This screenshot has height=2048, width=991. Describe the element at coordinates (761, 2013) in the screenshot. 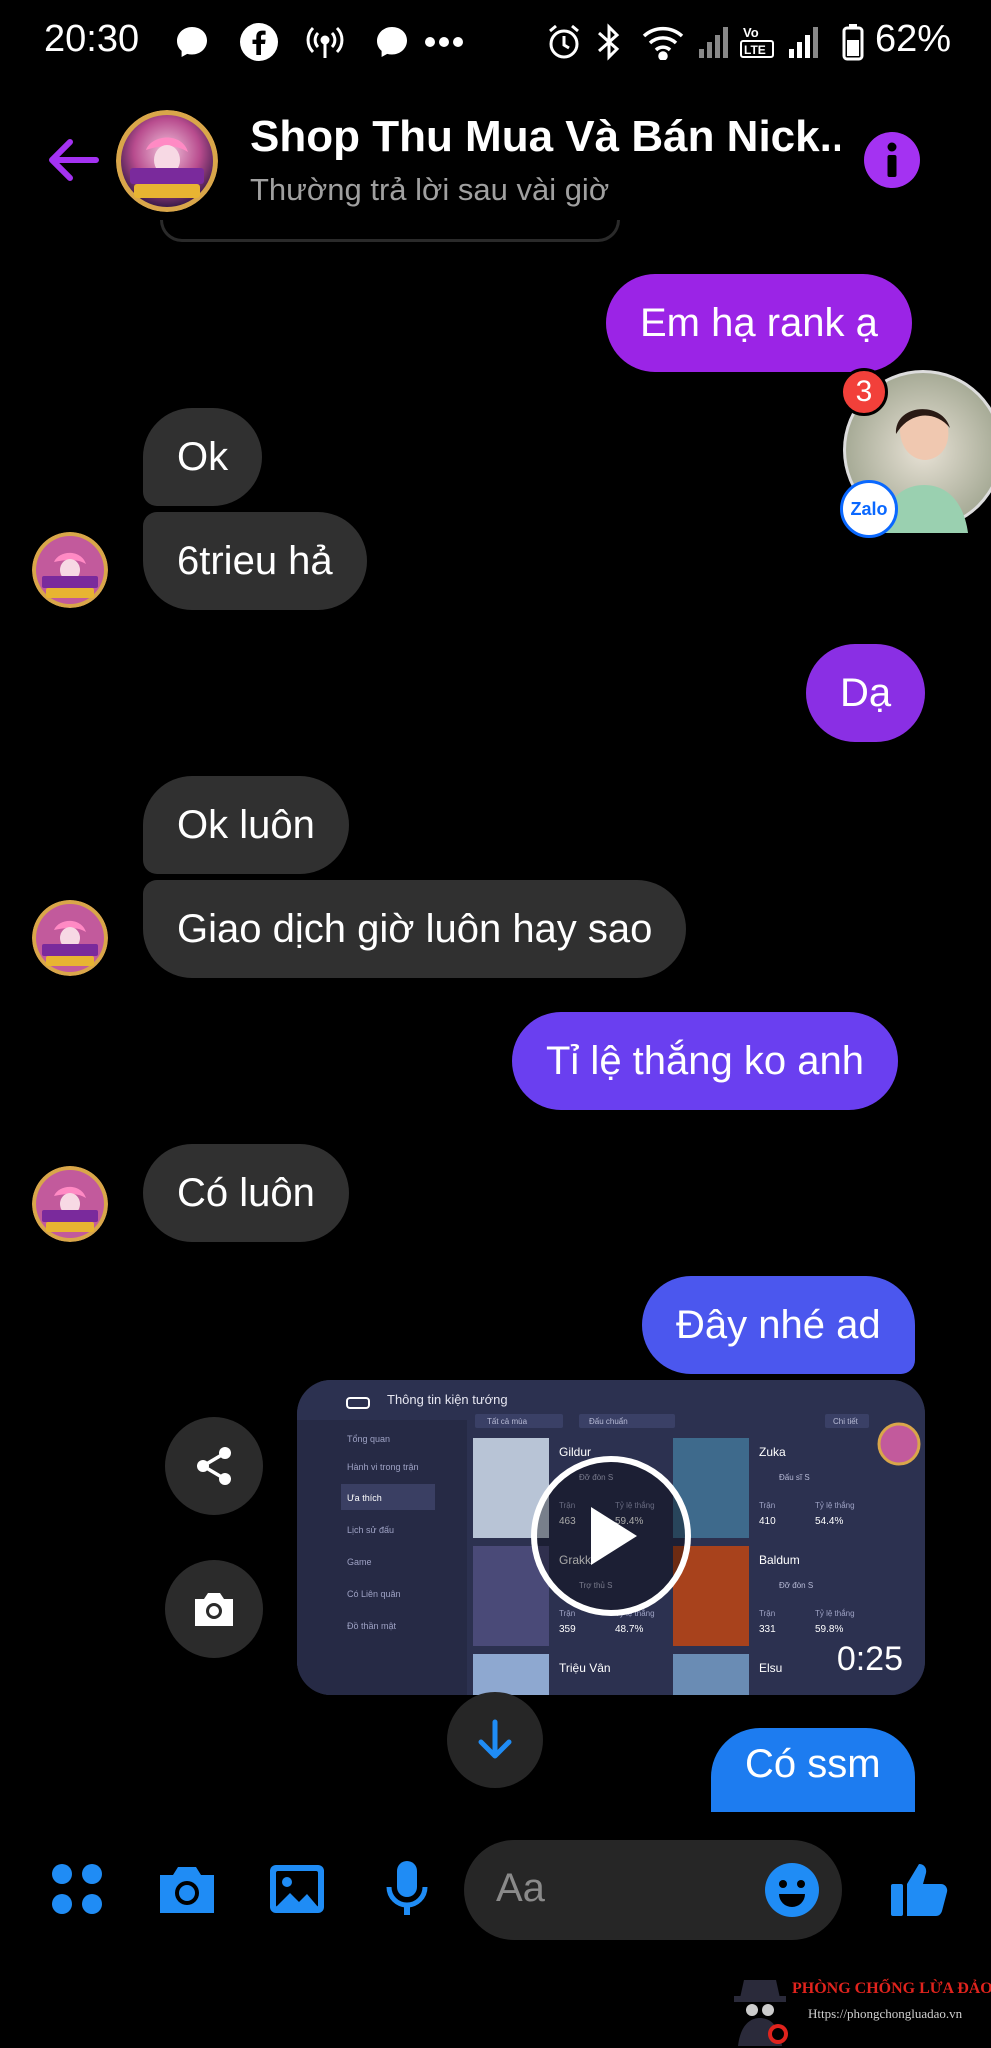

I see `spy-logo-icon` at that location.